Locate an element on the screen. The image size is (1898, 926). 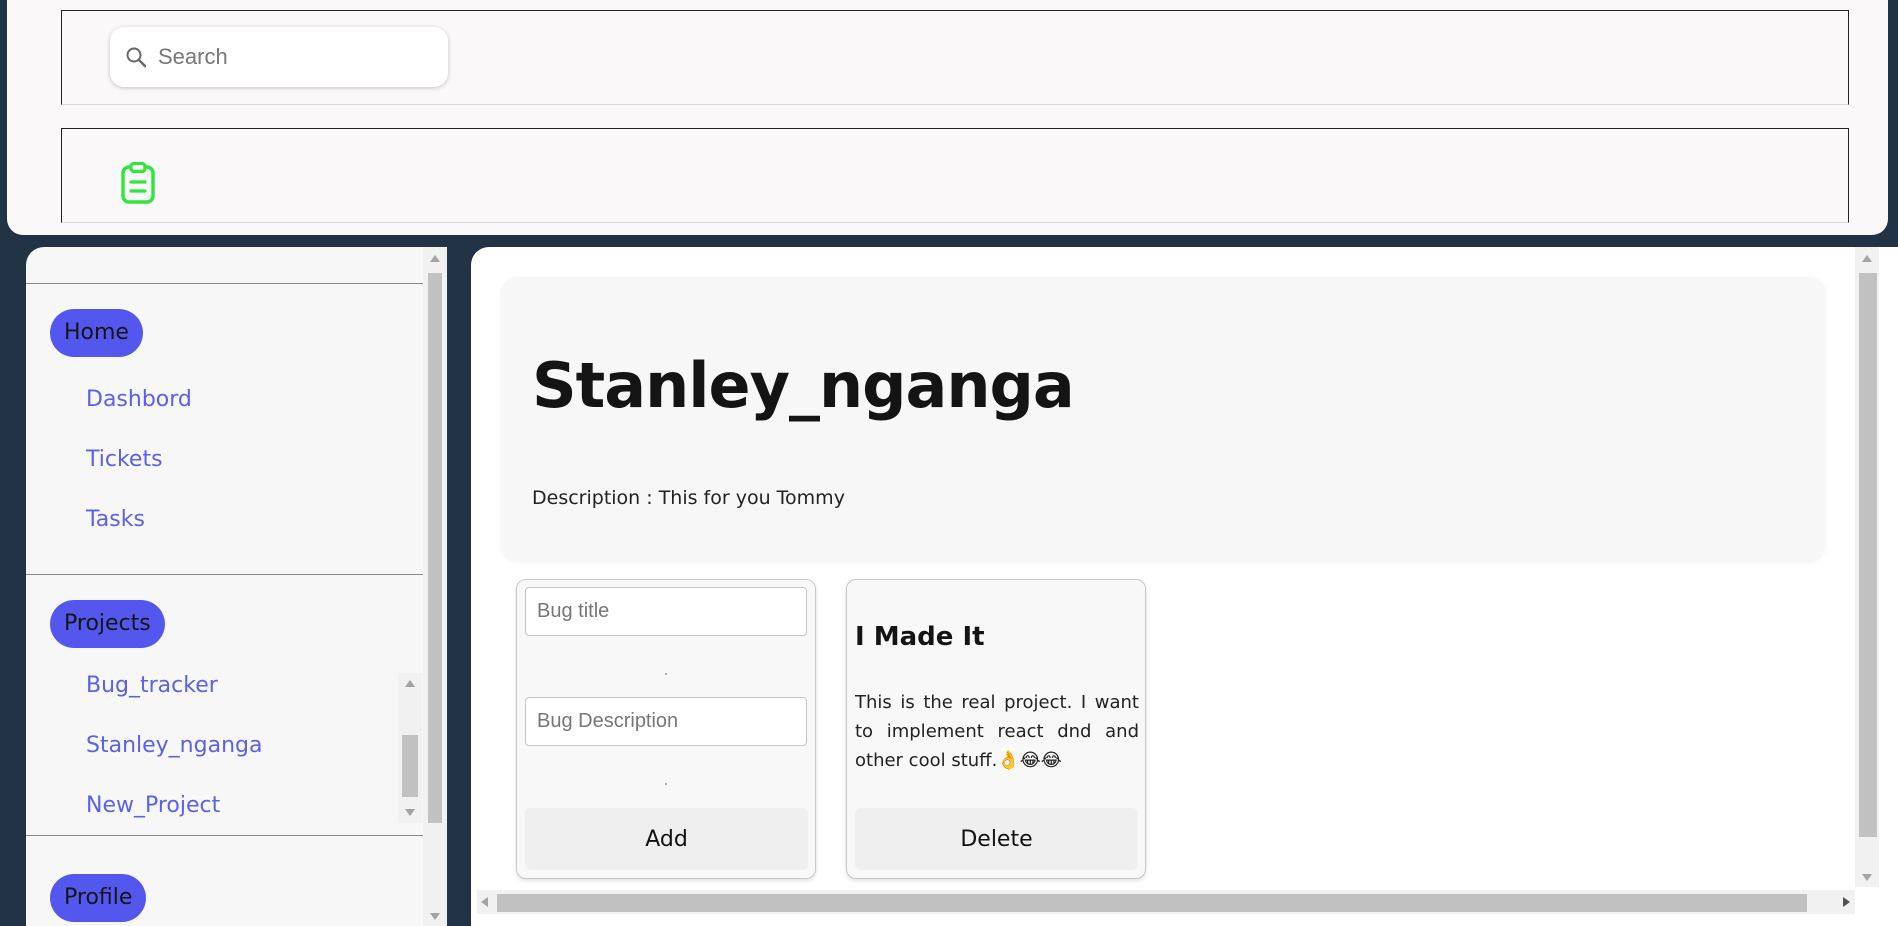
projects-list-scrollbar is located at coordinates (410, 748).